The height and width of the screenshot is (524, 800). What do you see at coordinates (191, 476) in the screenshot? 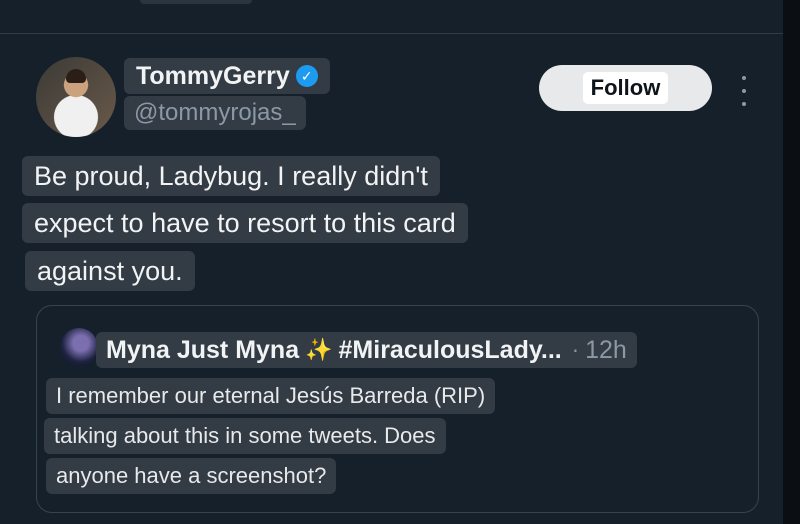
I see `quoted-text-line: anyone have a screenshot?` at bounding box center [191, 476].